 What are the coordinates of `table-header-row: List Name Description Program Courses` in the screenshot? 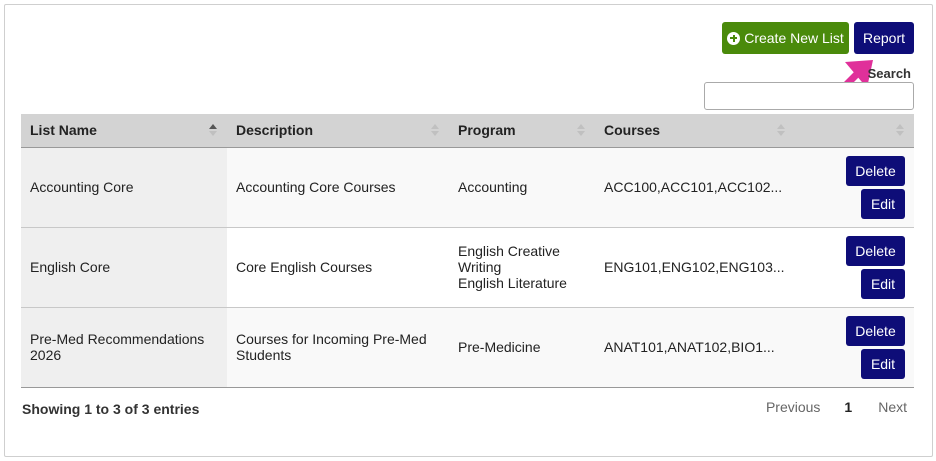 It's located at (467, 131).